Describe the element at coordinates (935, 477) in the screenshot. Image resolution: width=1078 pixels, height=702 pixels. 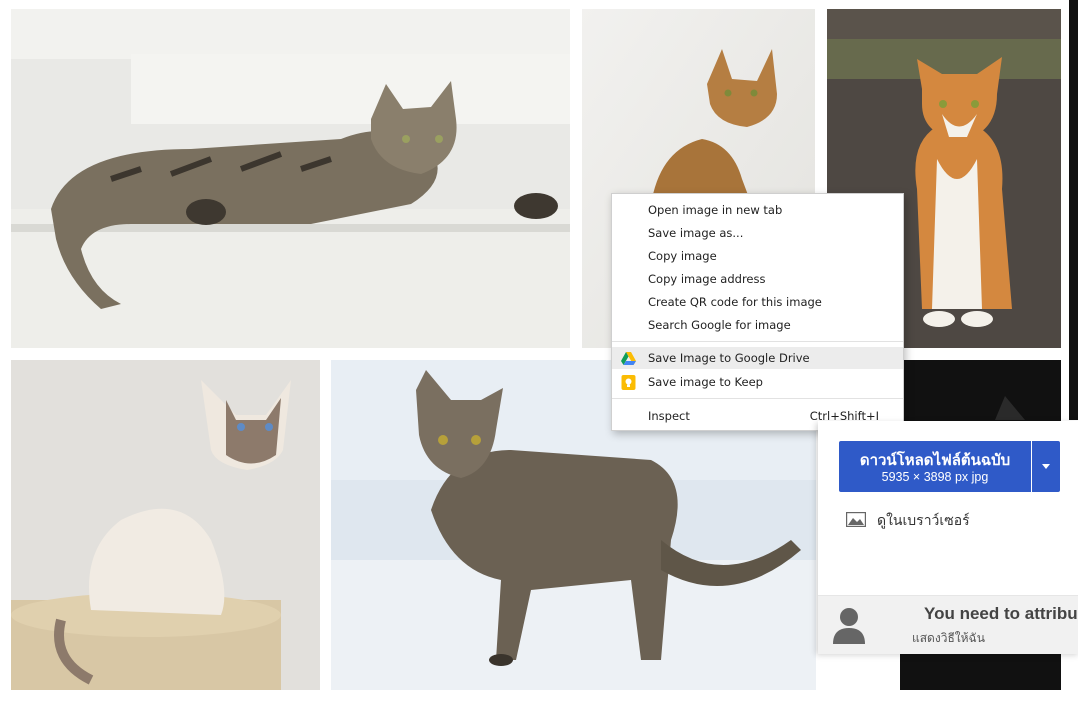
I see `download-button-size: 5935 × 3898 px jpg` at that location.